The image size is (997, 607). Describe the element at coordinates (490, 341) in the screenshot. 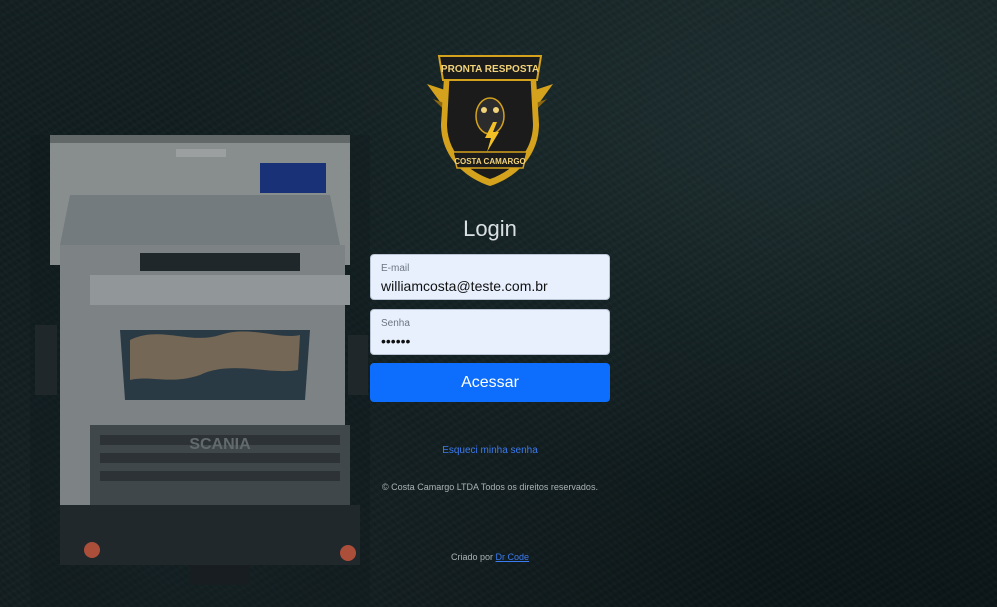

I see `password-input: ••••••` at that location.